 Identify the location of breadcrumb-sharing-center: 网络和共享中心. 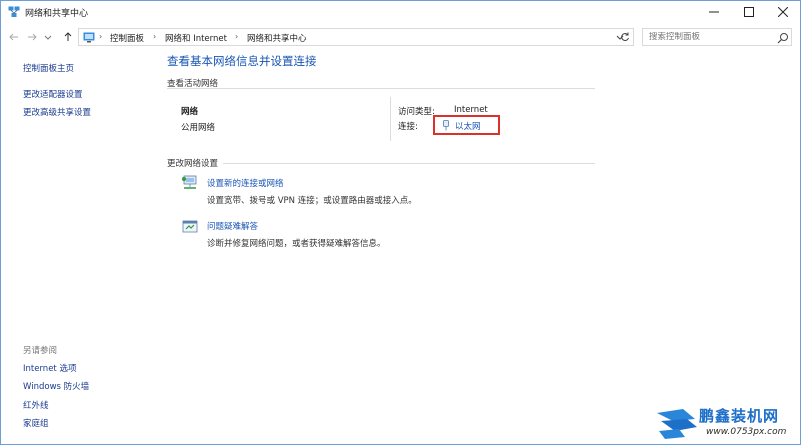
(277, 38).